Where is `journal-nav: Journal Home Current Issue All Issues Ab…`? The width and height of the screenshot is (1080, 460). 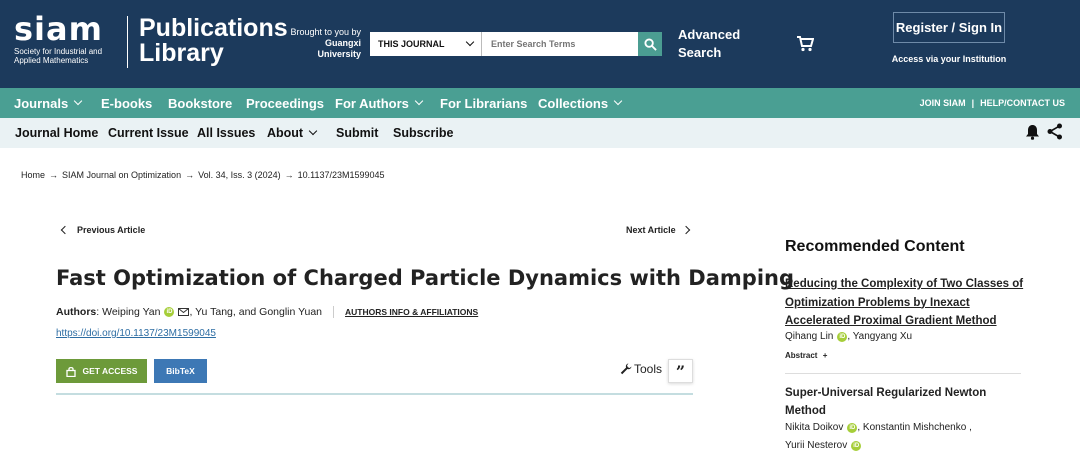 journal-nav: Journal Home Current Issue All Issues Ab… is located at coordinates (540, 133).